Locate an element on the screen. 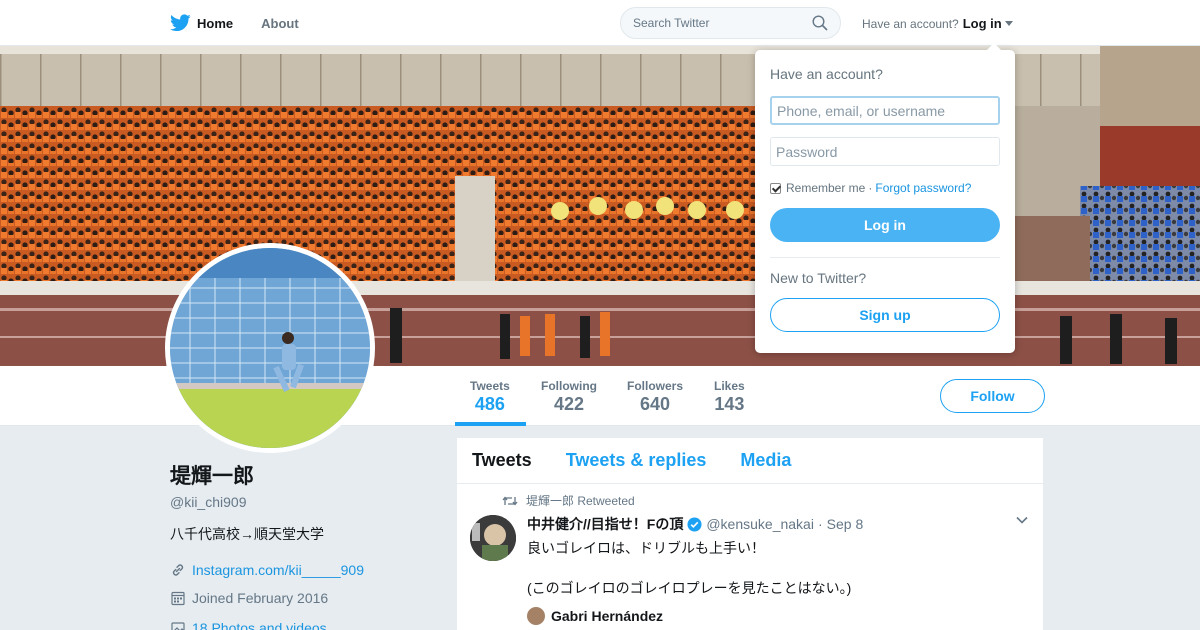 The image size is (1200, 630). tweet-avatar is located at coordinates (493, 538).